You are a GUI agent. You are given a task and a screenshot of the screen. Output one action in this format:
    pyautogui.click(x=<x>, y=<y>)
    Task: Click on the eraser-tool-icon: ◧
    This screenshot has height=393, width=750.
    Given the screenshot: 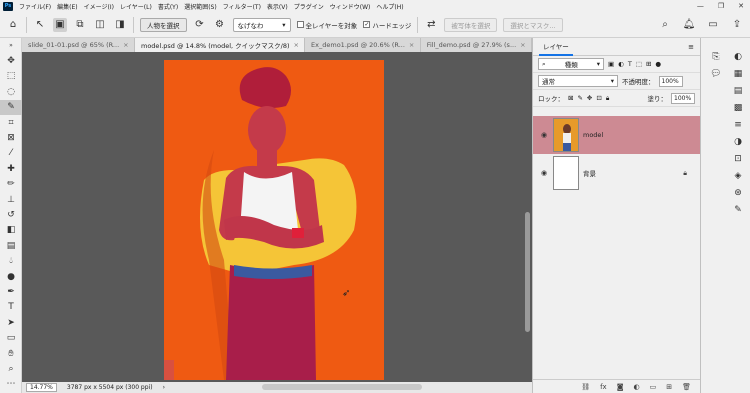 What is the action you would take?
    pyautogui.click(x=11, y=230)
    